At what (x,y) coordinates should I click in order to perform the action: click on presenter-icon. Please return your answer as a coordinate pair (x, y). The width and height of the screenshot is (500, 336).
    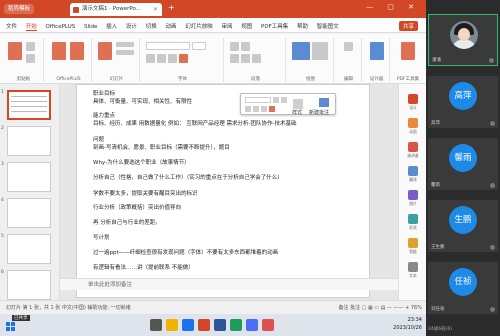
    Looking at the image, I should click on (413, 147).